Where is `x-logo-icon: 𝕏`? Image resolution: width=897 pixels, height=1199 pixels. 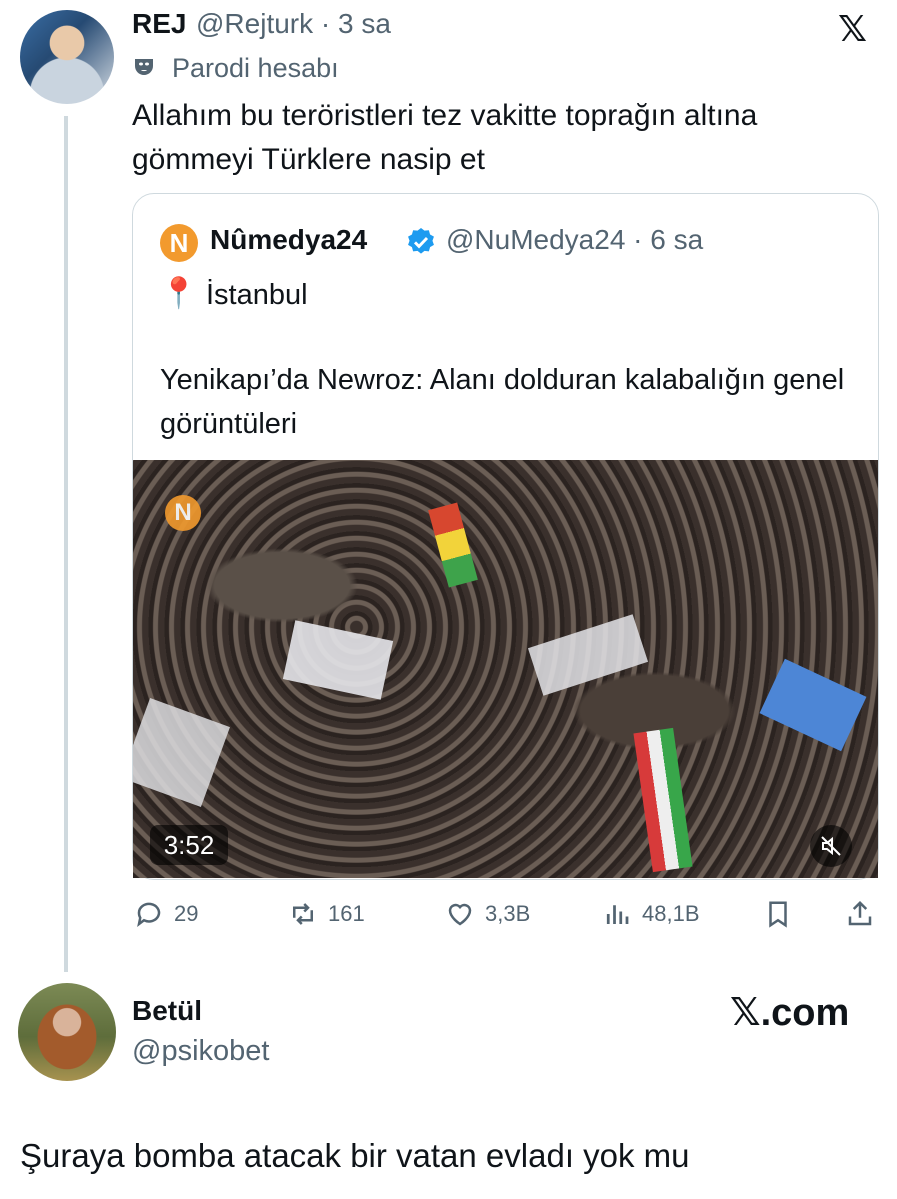 x-logo-icon: 𝕏 is located at coordinates (853, 28).